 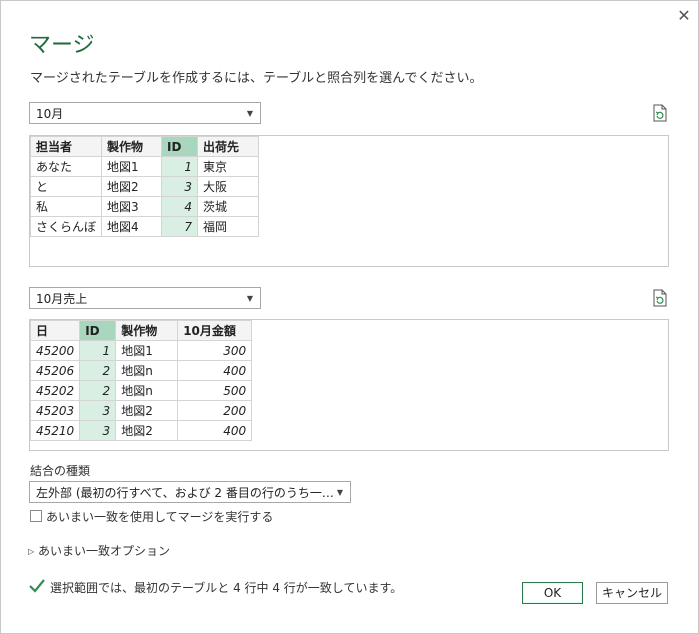 I want to click on dialog-title: マージ, so click(x=62, y=45).